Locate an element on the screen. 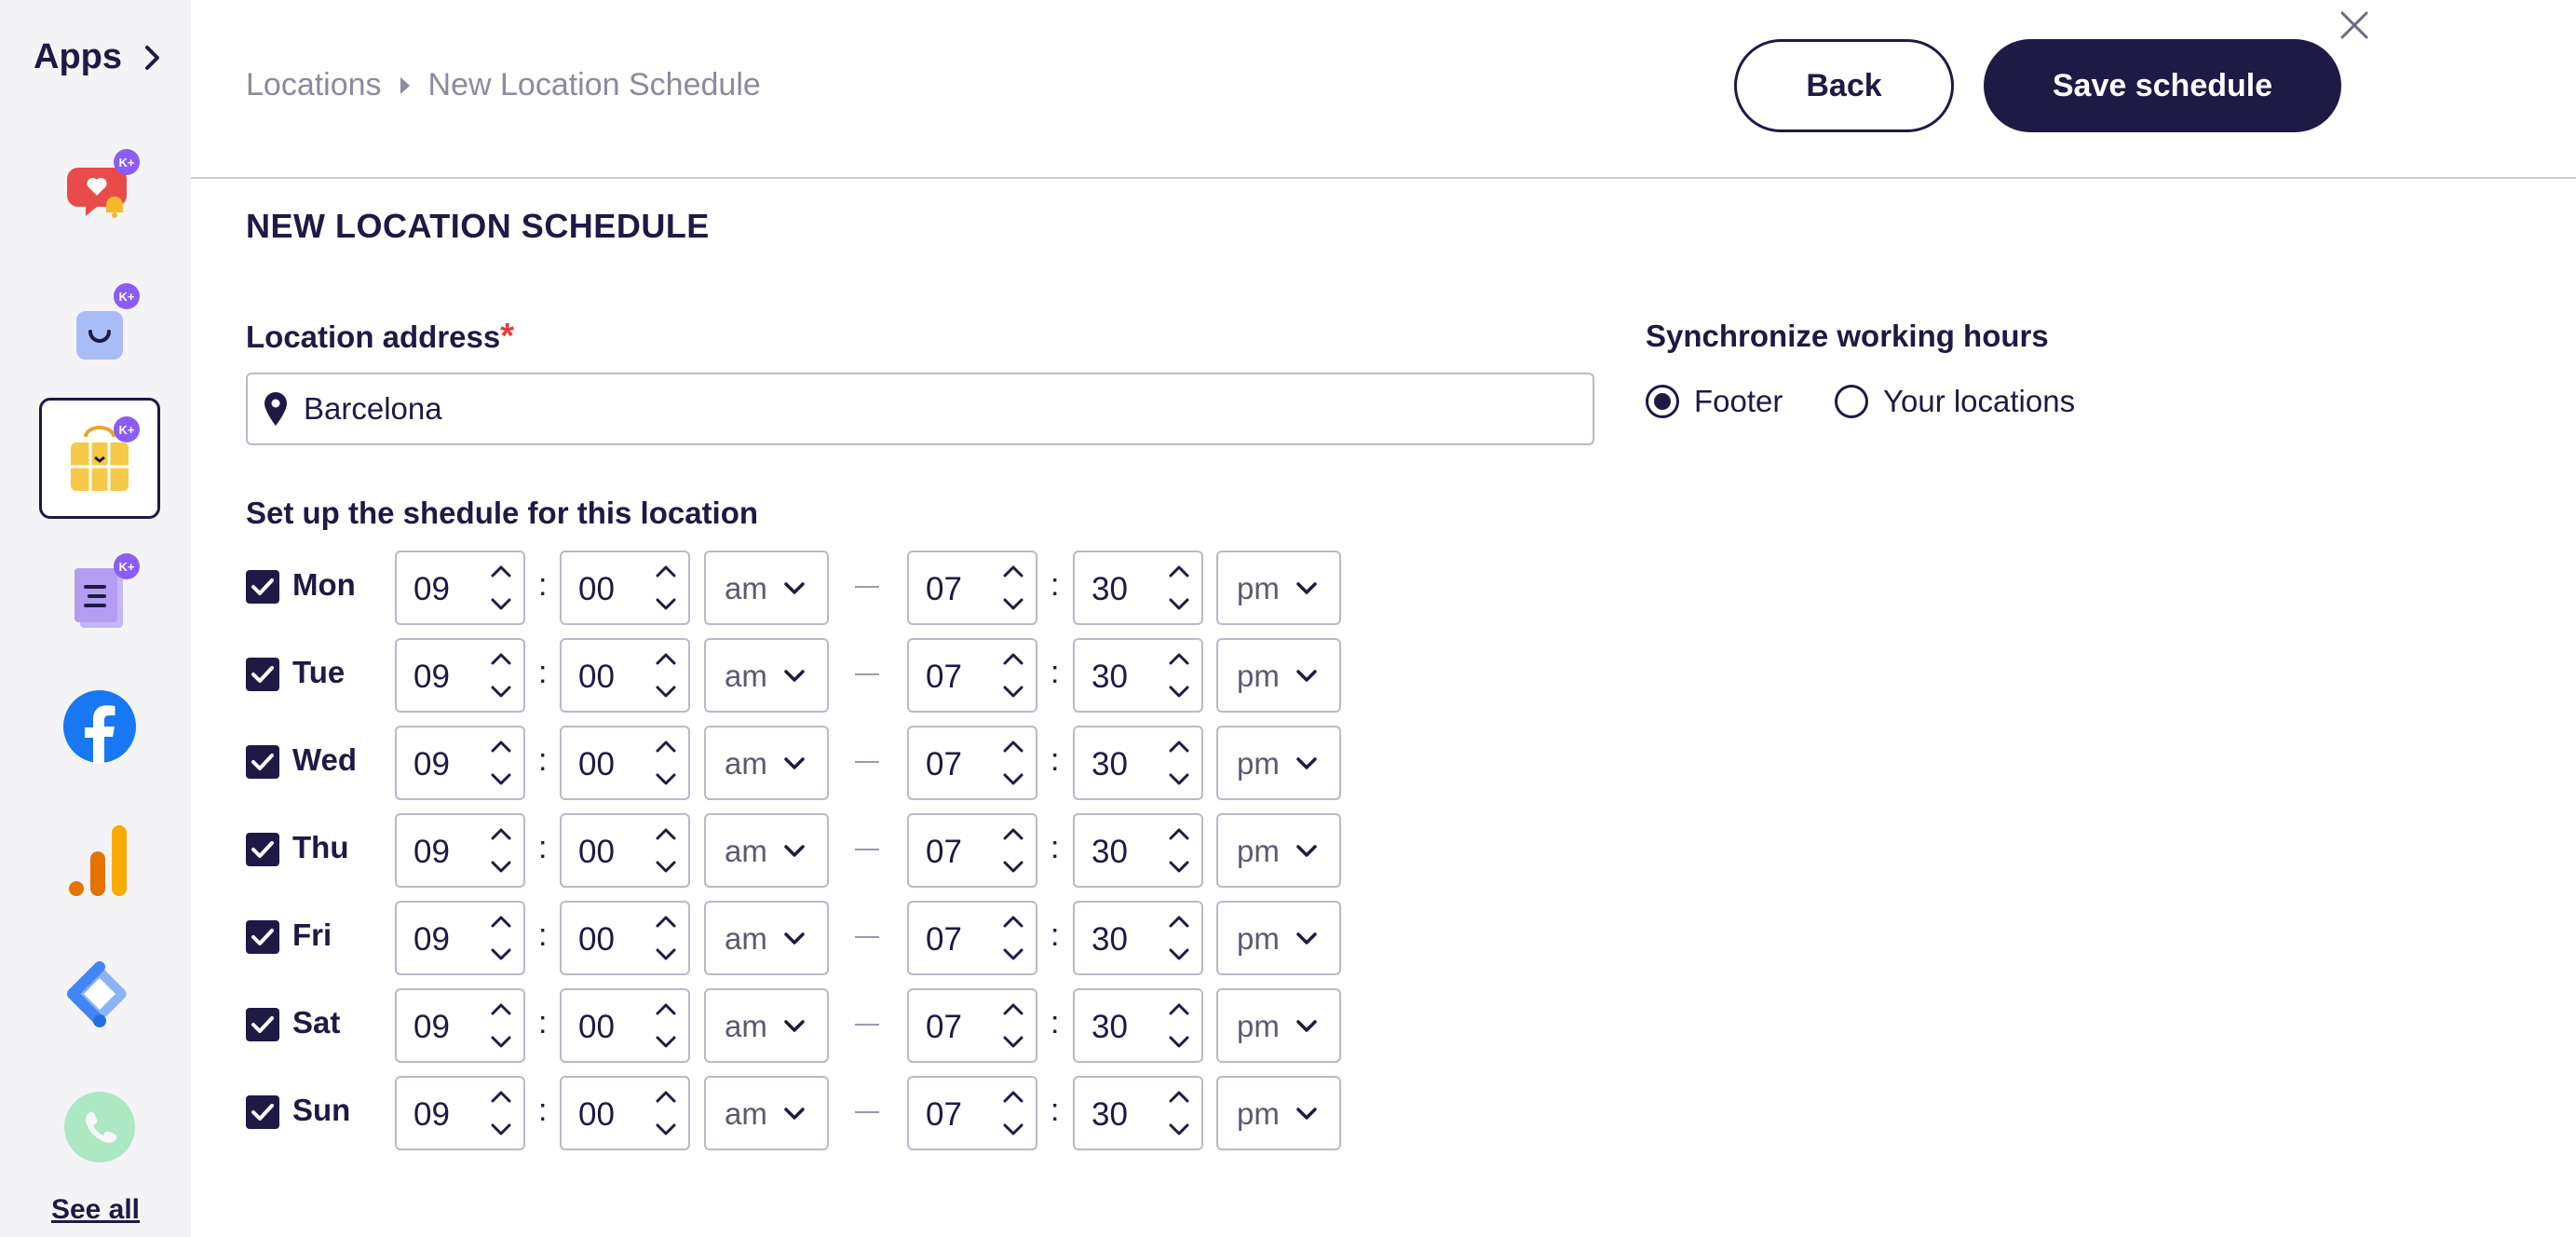  app-tile-shop: K+ is located at coordinates (99, 326).